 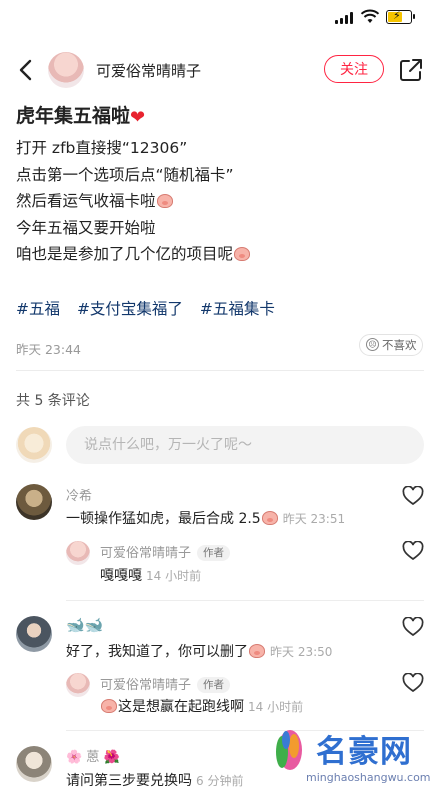 What do you see at coordinates (125, 174) in the screenshot?
I see `post-line: 点击第一个选项后点“随机福卡”` at bounding box center [125, 174].